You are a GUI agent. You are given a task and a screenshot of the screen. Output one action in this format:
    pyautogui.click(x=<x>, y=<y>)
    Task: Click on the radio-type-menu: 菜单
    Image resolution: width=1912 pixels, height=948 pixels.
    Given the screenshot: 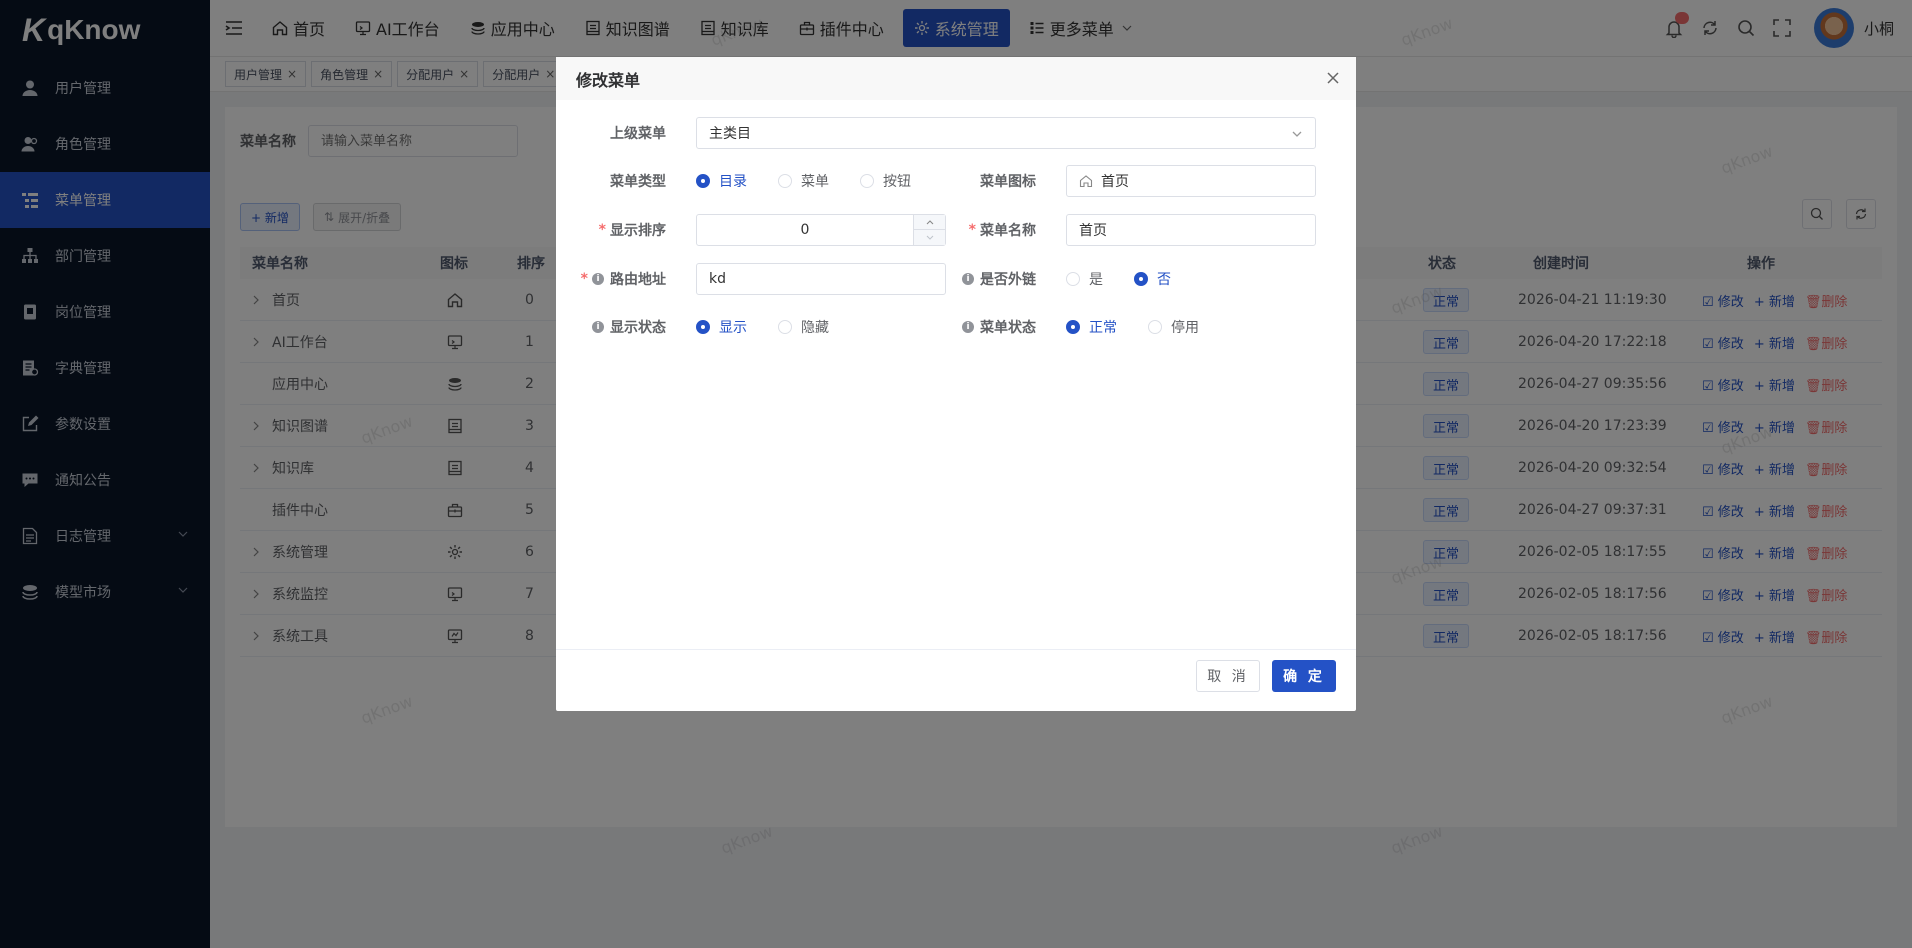 What is the action you would take?
    pyautogui.click(x=803, y=181)
    